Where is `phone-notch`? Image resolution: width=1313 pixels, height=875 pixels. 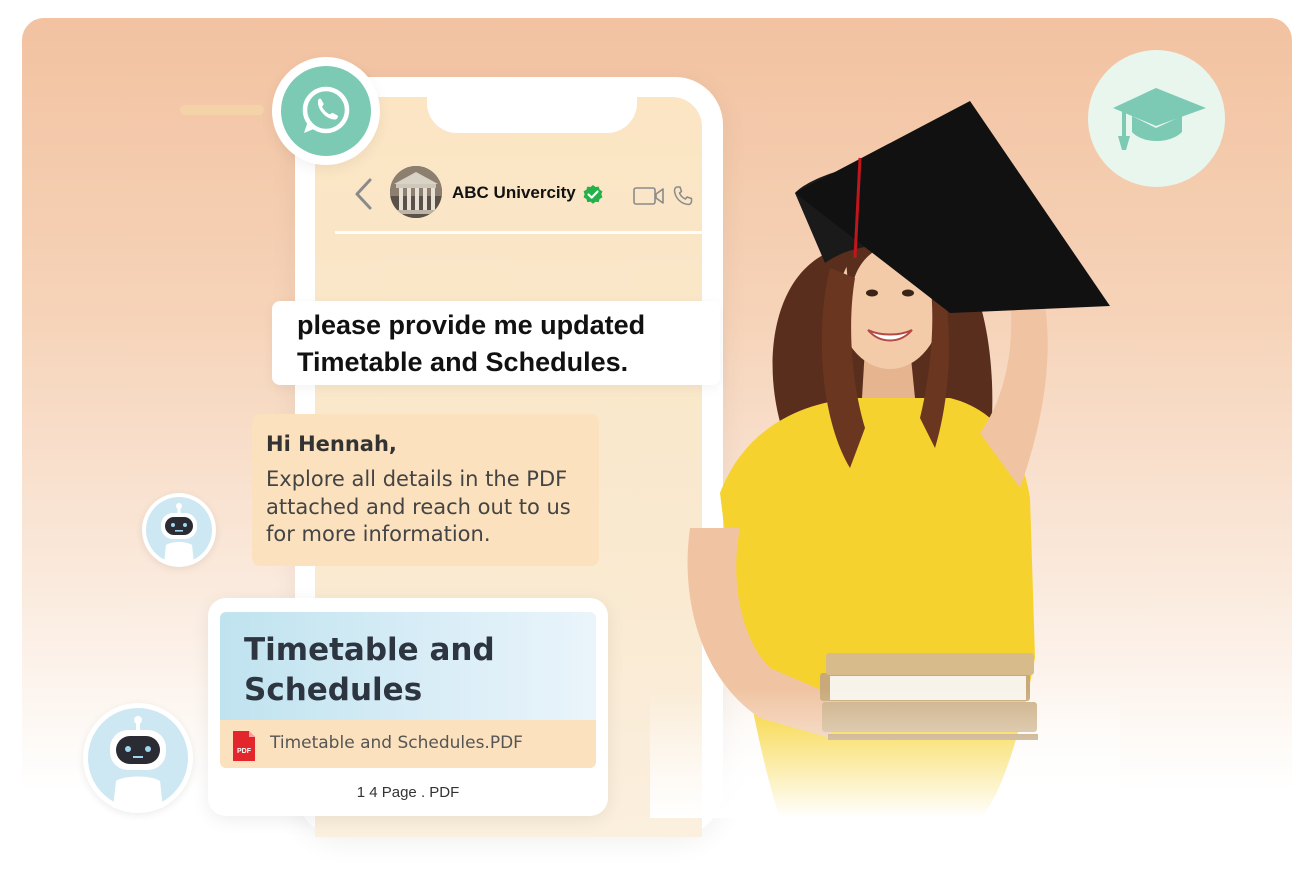
phone-notch is located at coordinates (532, 115).